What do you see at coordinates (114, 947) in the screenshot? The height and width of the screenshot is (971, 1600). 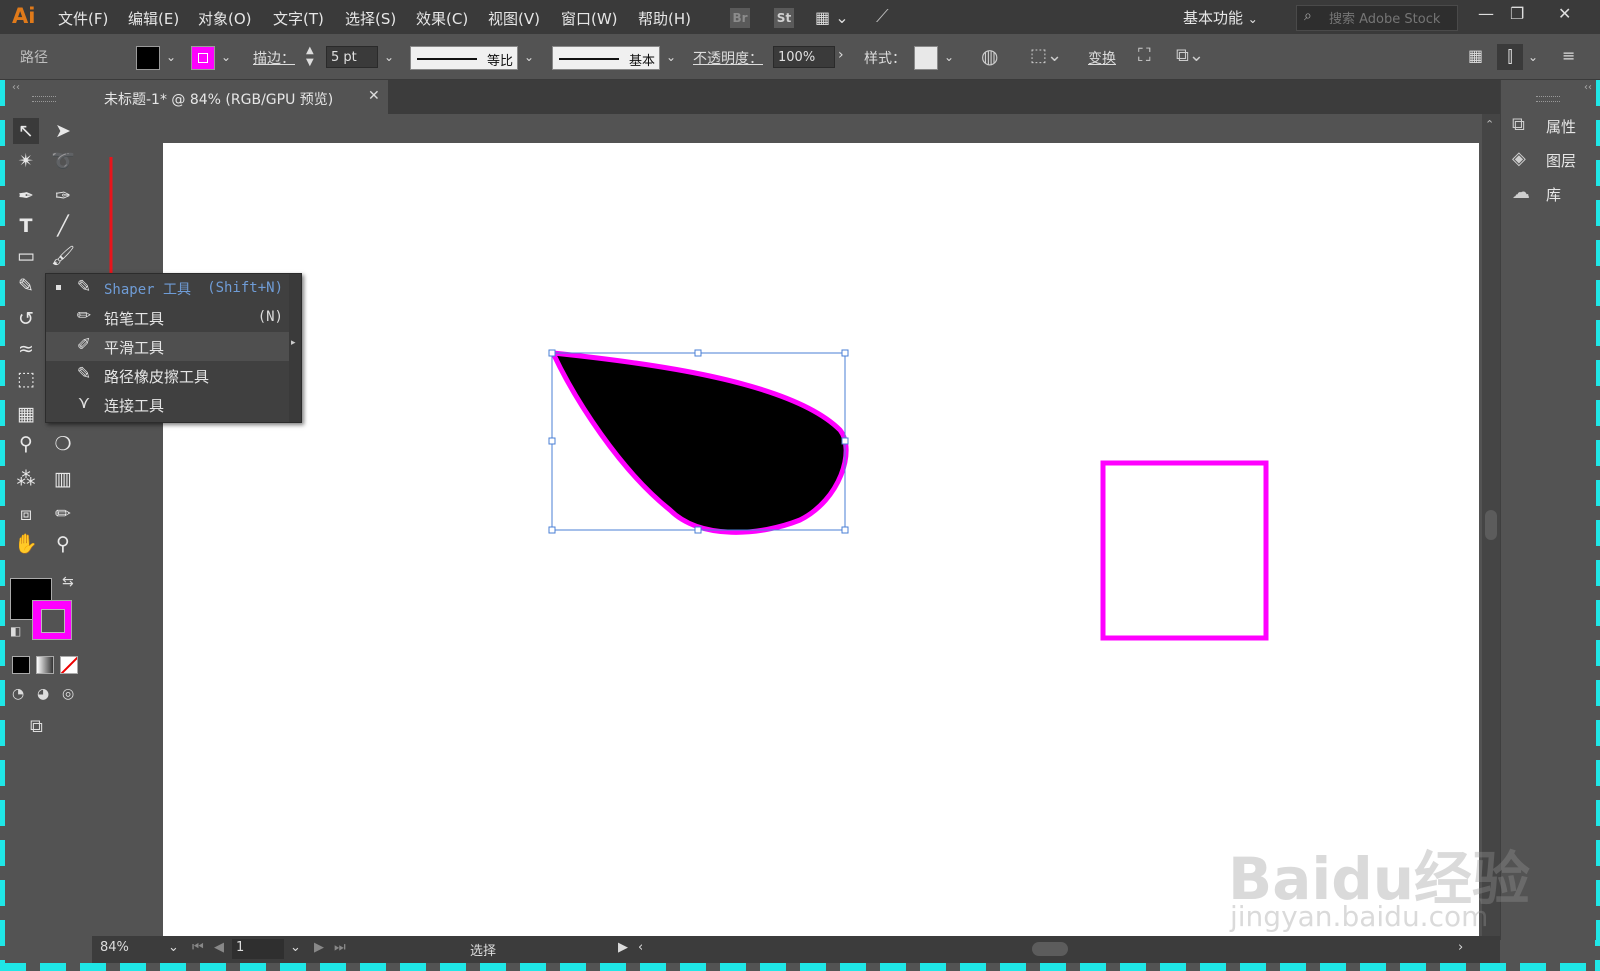 I see `zoom-level: 84%` at bounding box center [114, 947].